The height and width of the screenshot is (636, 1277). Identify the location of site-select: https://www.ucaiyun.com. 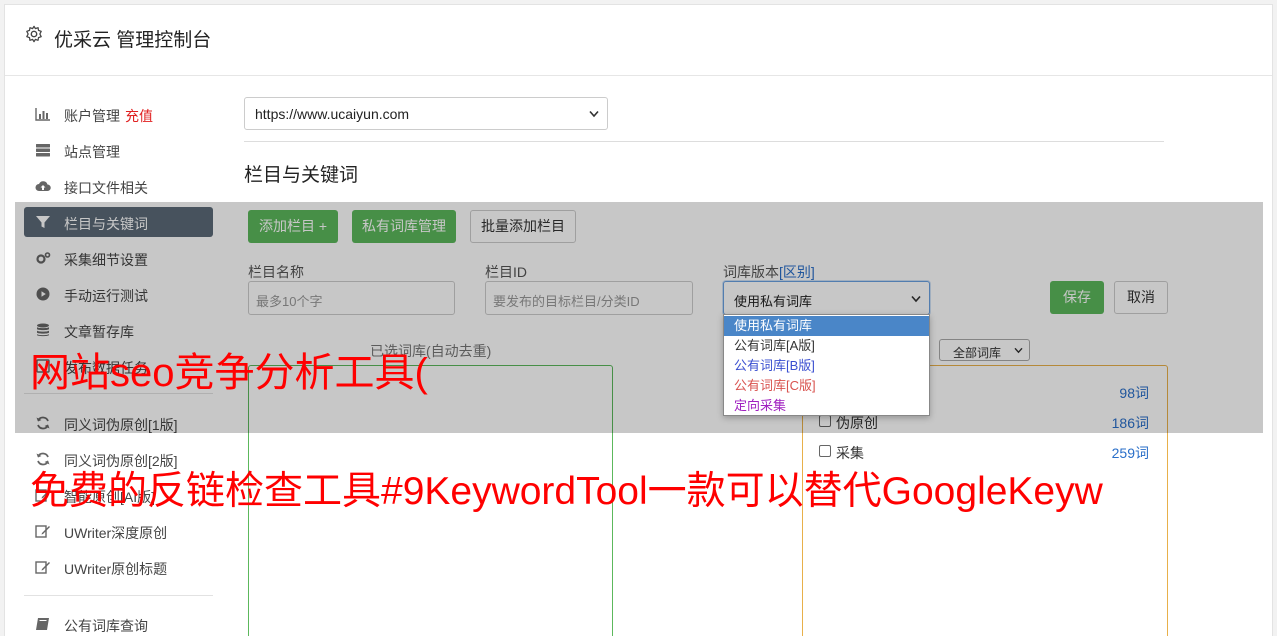
(426, 113).